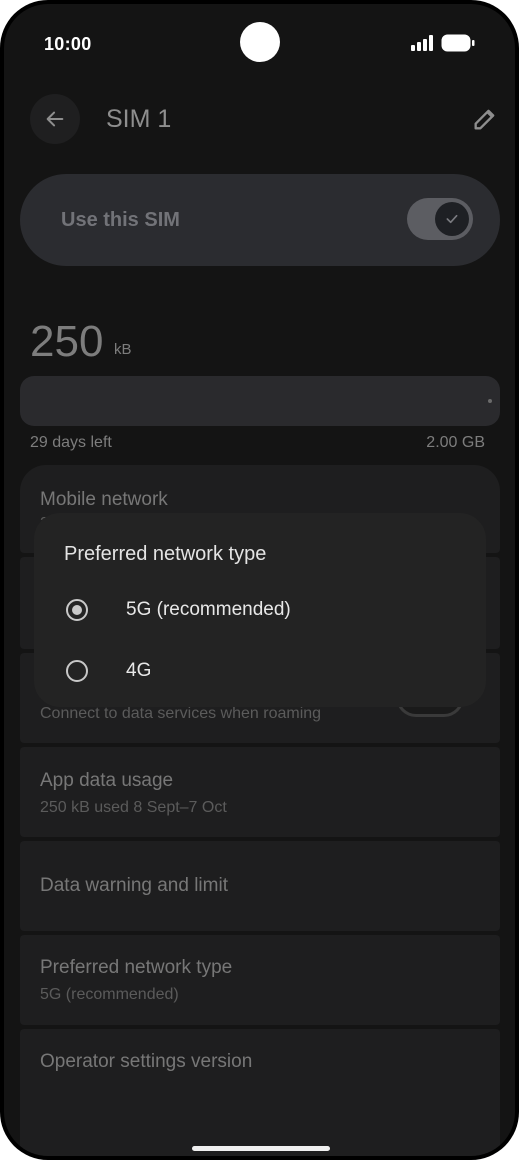 This screenshot has height=1160, width=519. What do you see at coordinates (422, 43) in the screenshot?
I see `signal-icon` at bounding box center [422, 43].